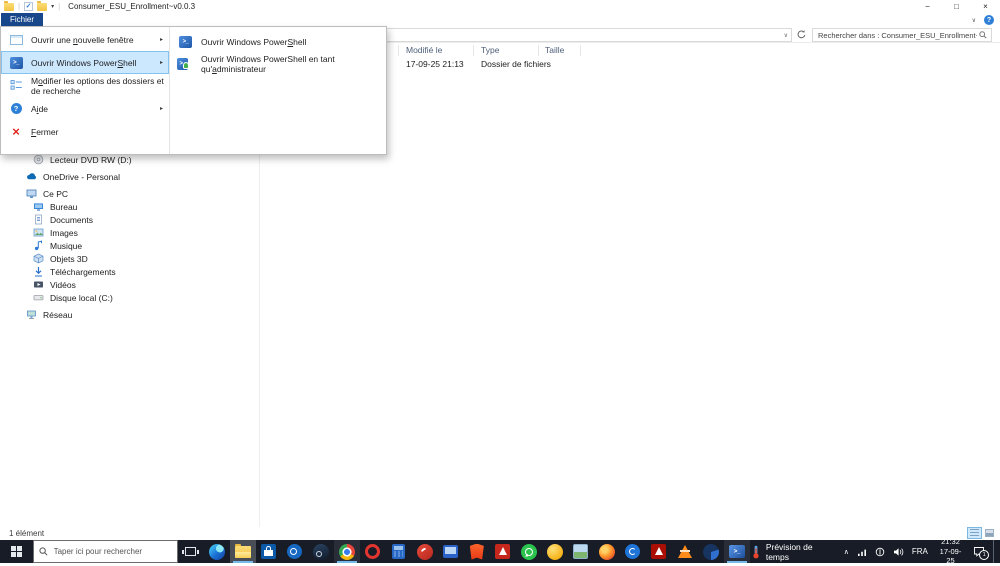 The width and height of the screenshot is (1000, 566). Describe the element at coordinates (801, 34) in the screenshot. I see `refresh-icon` at that location.